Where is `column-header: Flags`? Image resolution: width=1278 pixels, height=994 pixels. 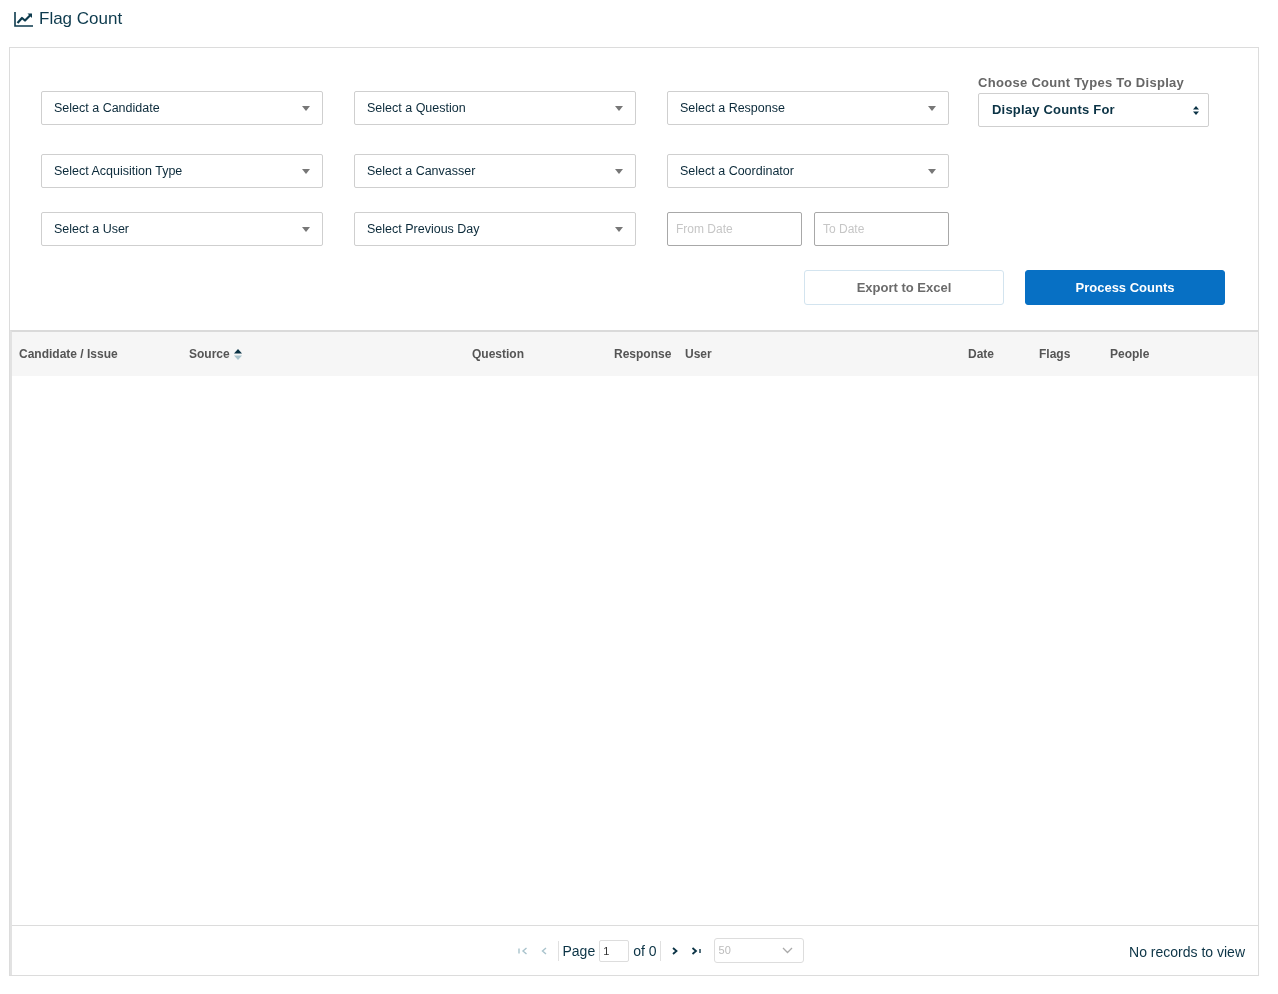
column-header: Flags is located at coordinates (1055, 354).